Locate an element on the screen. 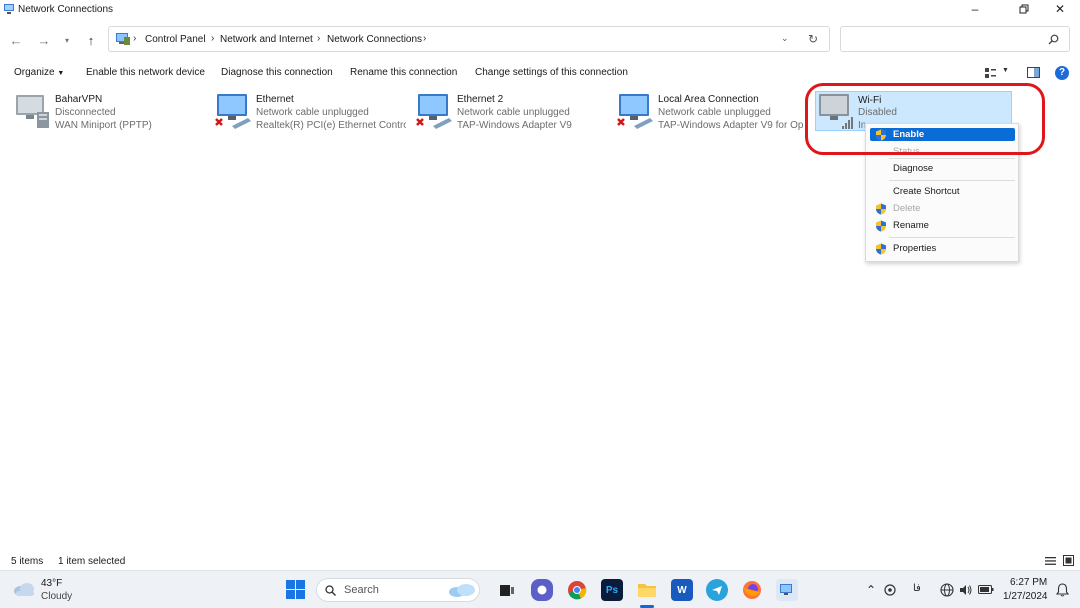 This screenshot has width=1080, height=608. minimize-button: – is located at coordinates (975, 9).